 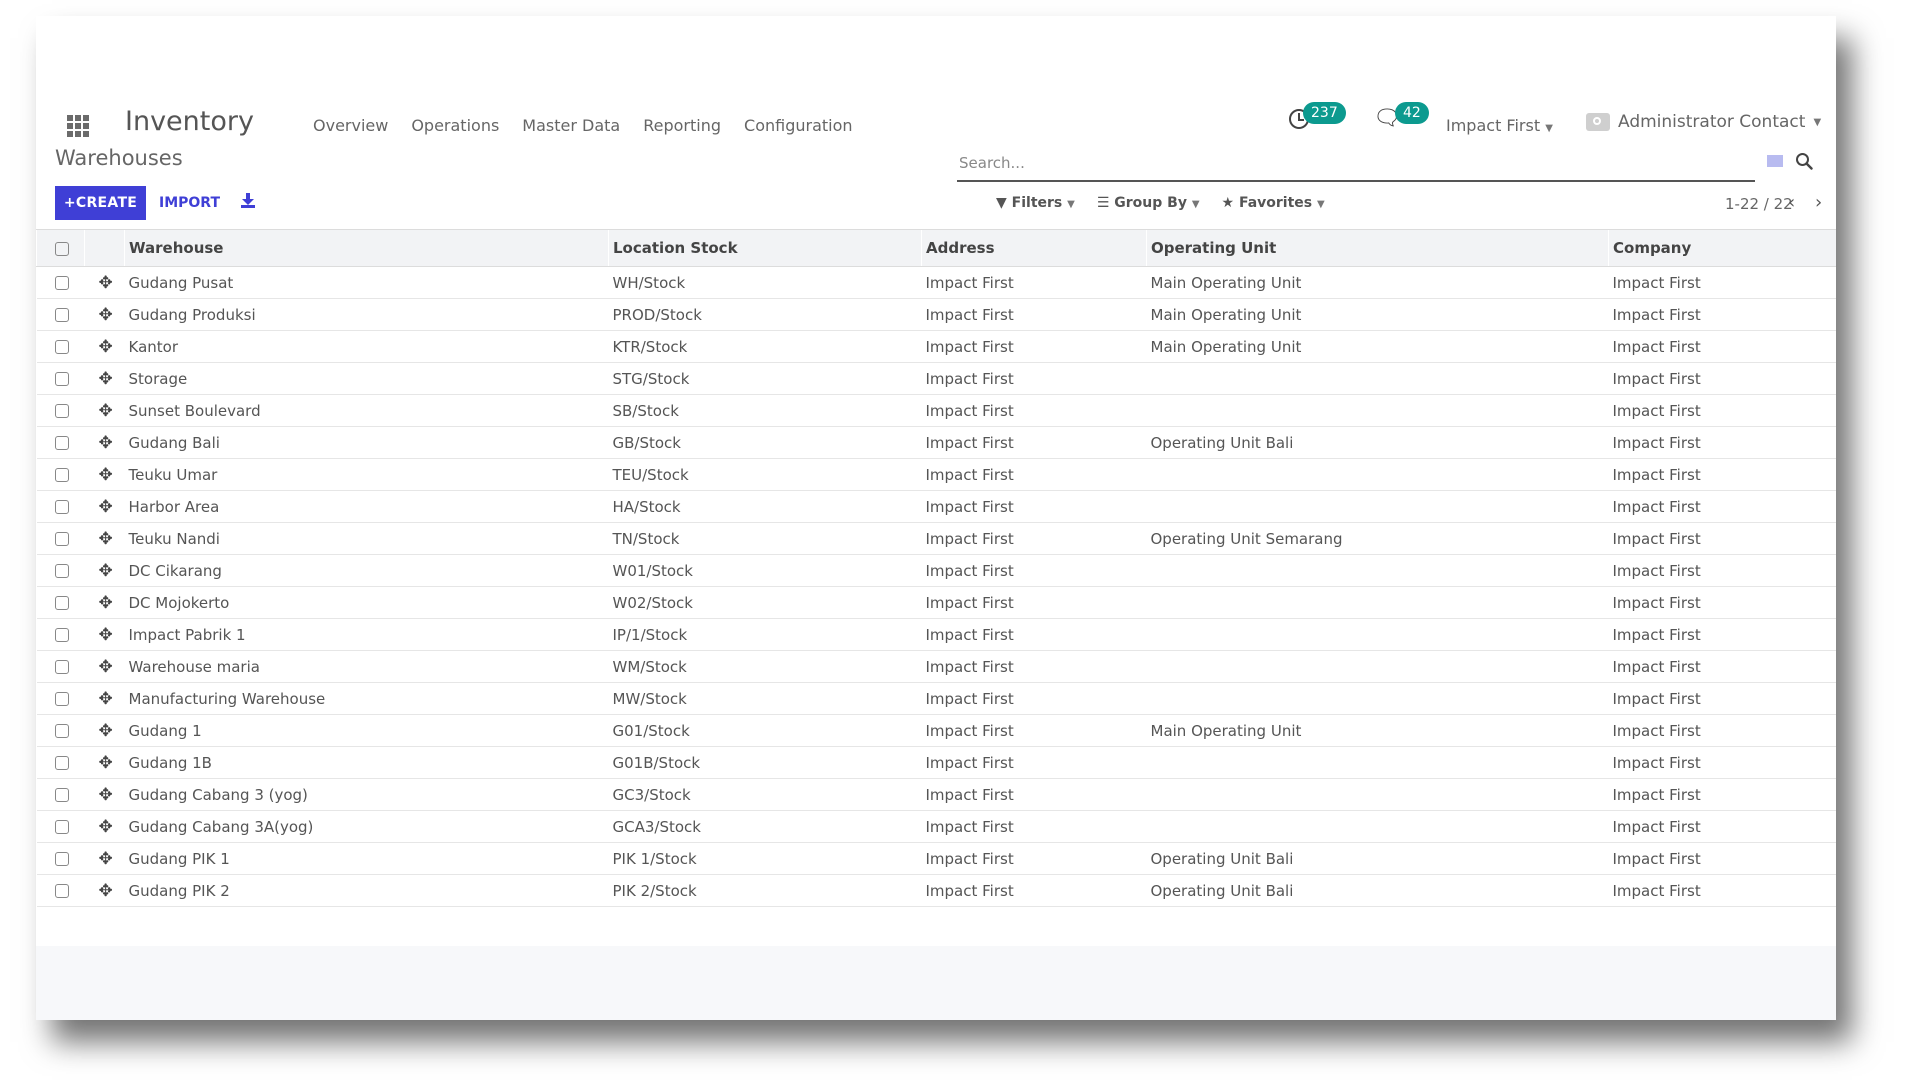 I want to click on cell-warehouse: Sunset Boulevard, so click(x=366, y=410).